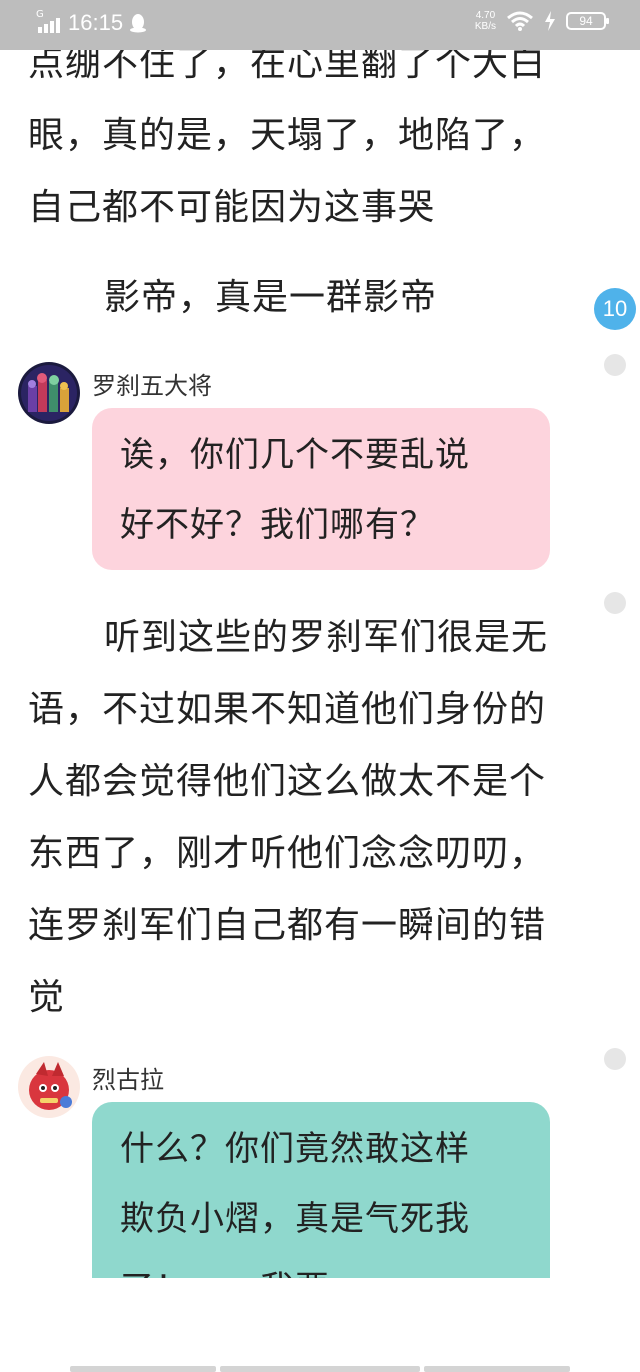 This screenshot has height=1372, width=640. I want to click on text-line: 影帝，真是一群影帝, so click(271, 297).